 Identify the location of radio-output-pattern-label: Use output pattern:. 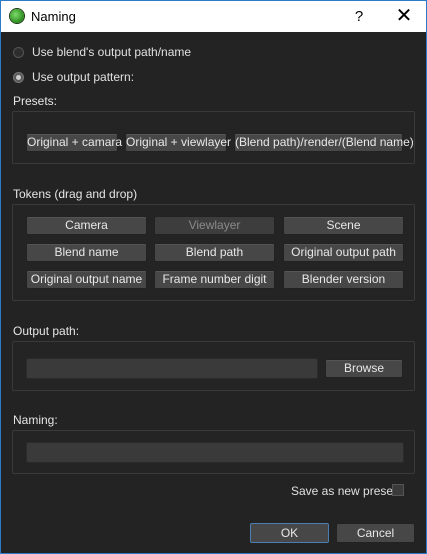
(83, 77).